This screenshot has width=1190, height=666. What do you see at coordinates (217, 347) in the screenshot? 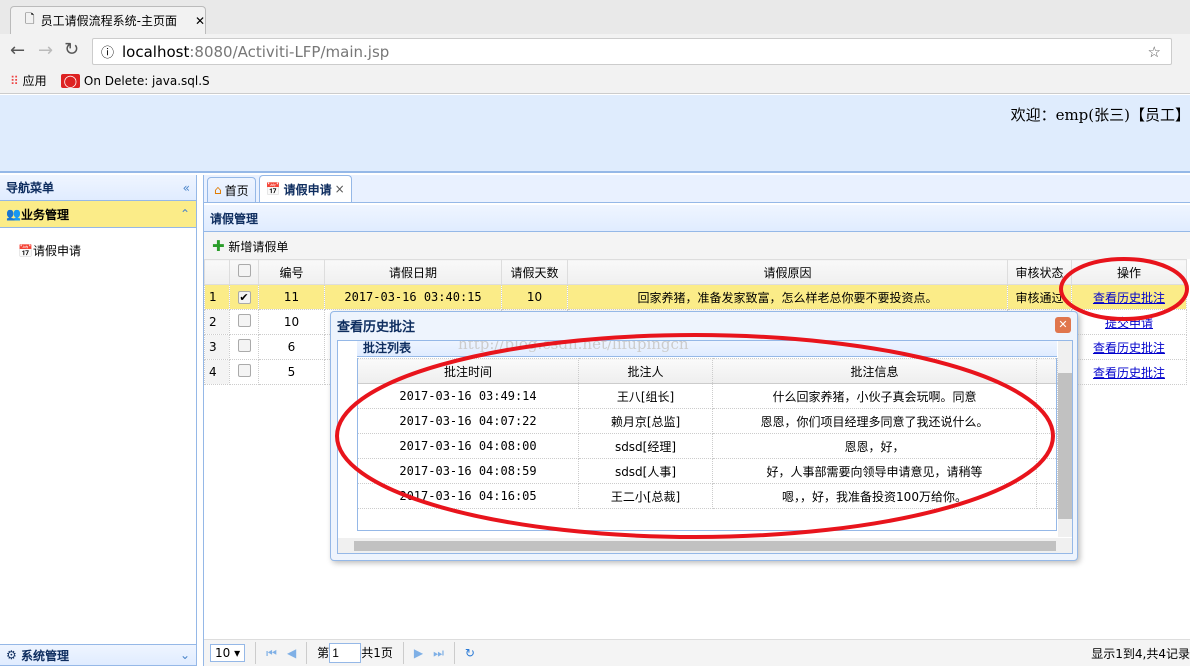
I see `row-number: 3` at bounding box center [217, 347].